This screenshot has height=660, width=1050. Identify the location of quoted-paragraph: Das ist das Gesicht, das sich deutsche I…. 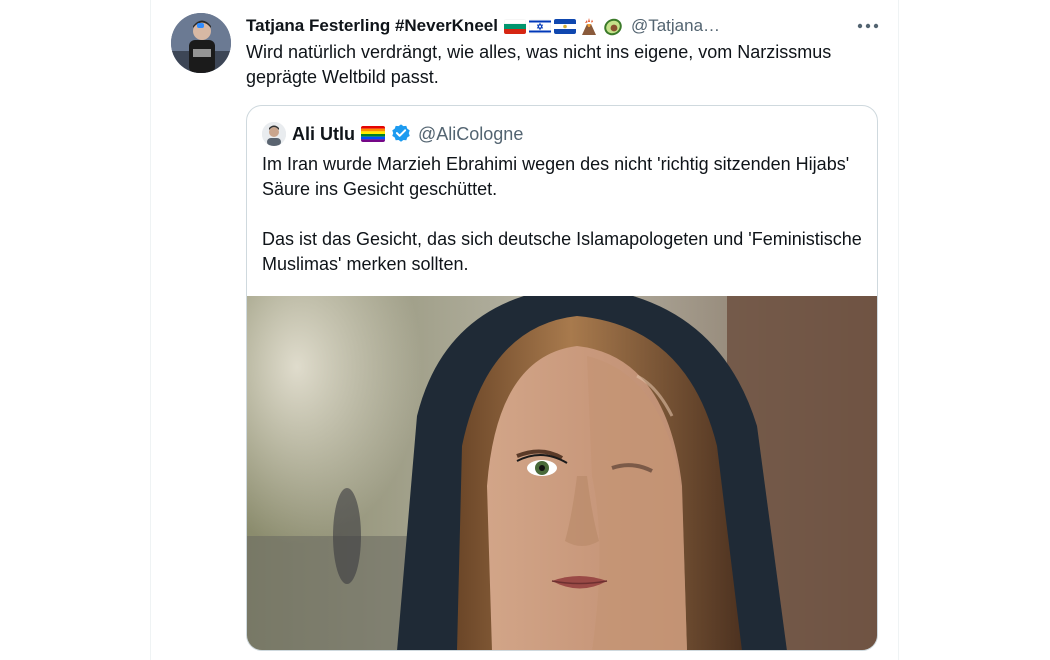
(562, 251).